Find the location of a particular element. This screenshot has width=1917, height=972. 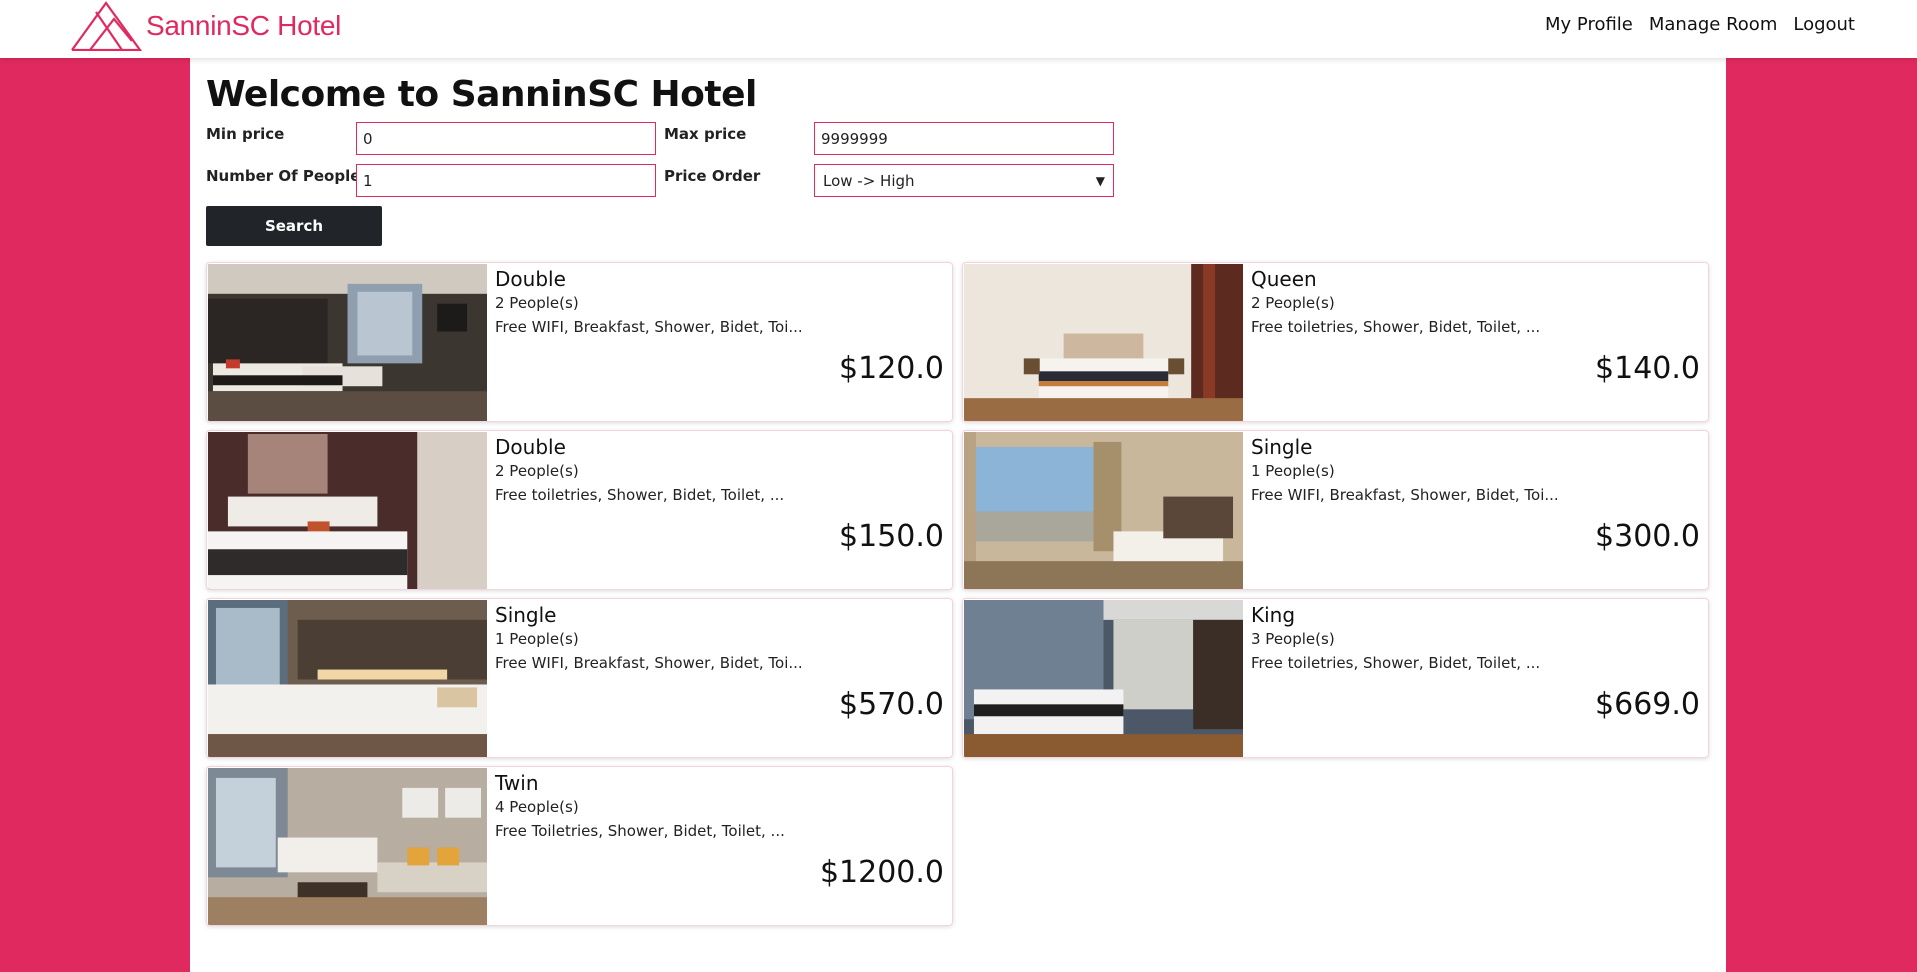

room-type: Queen is located at coordinates (1284, 279).